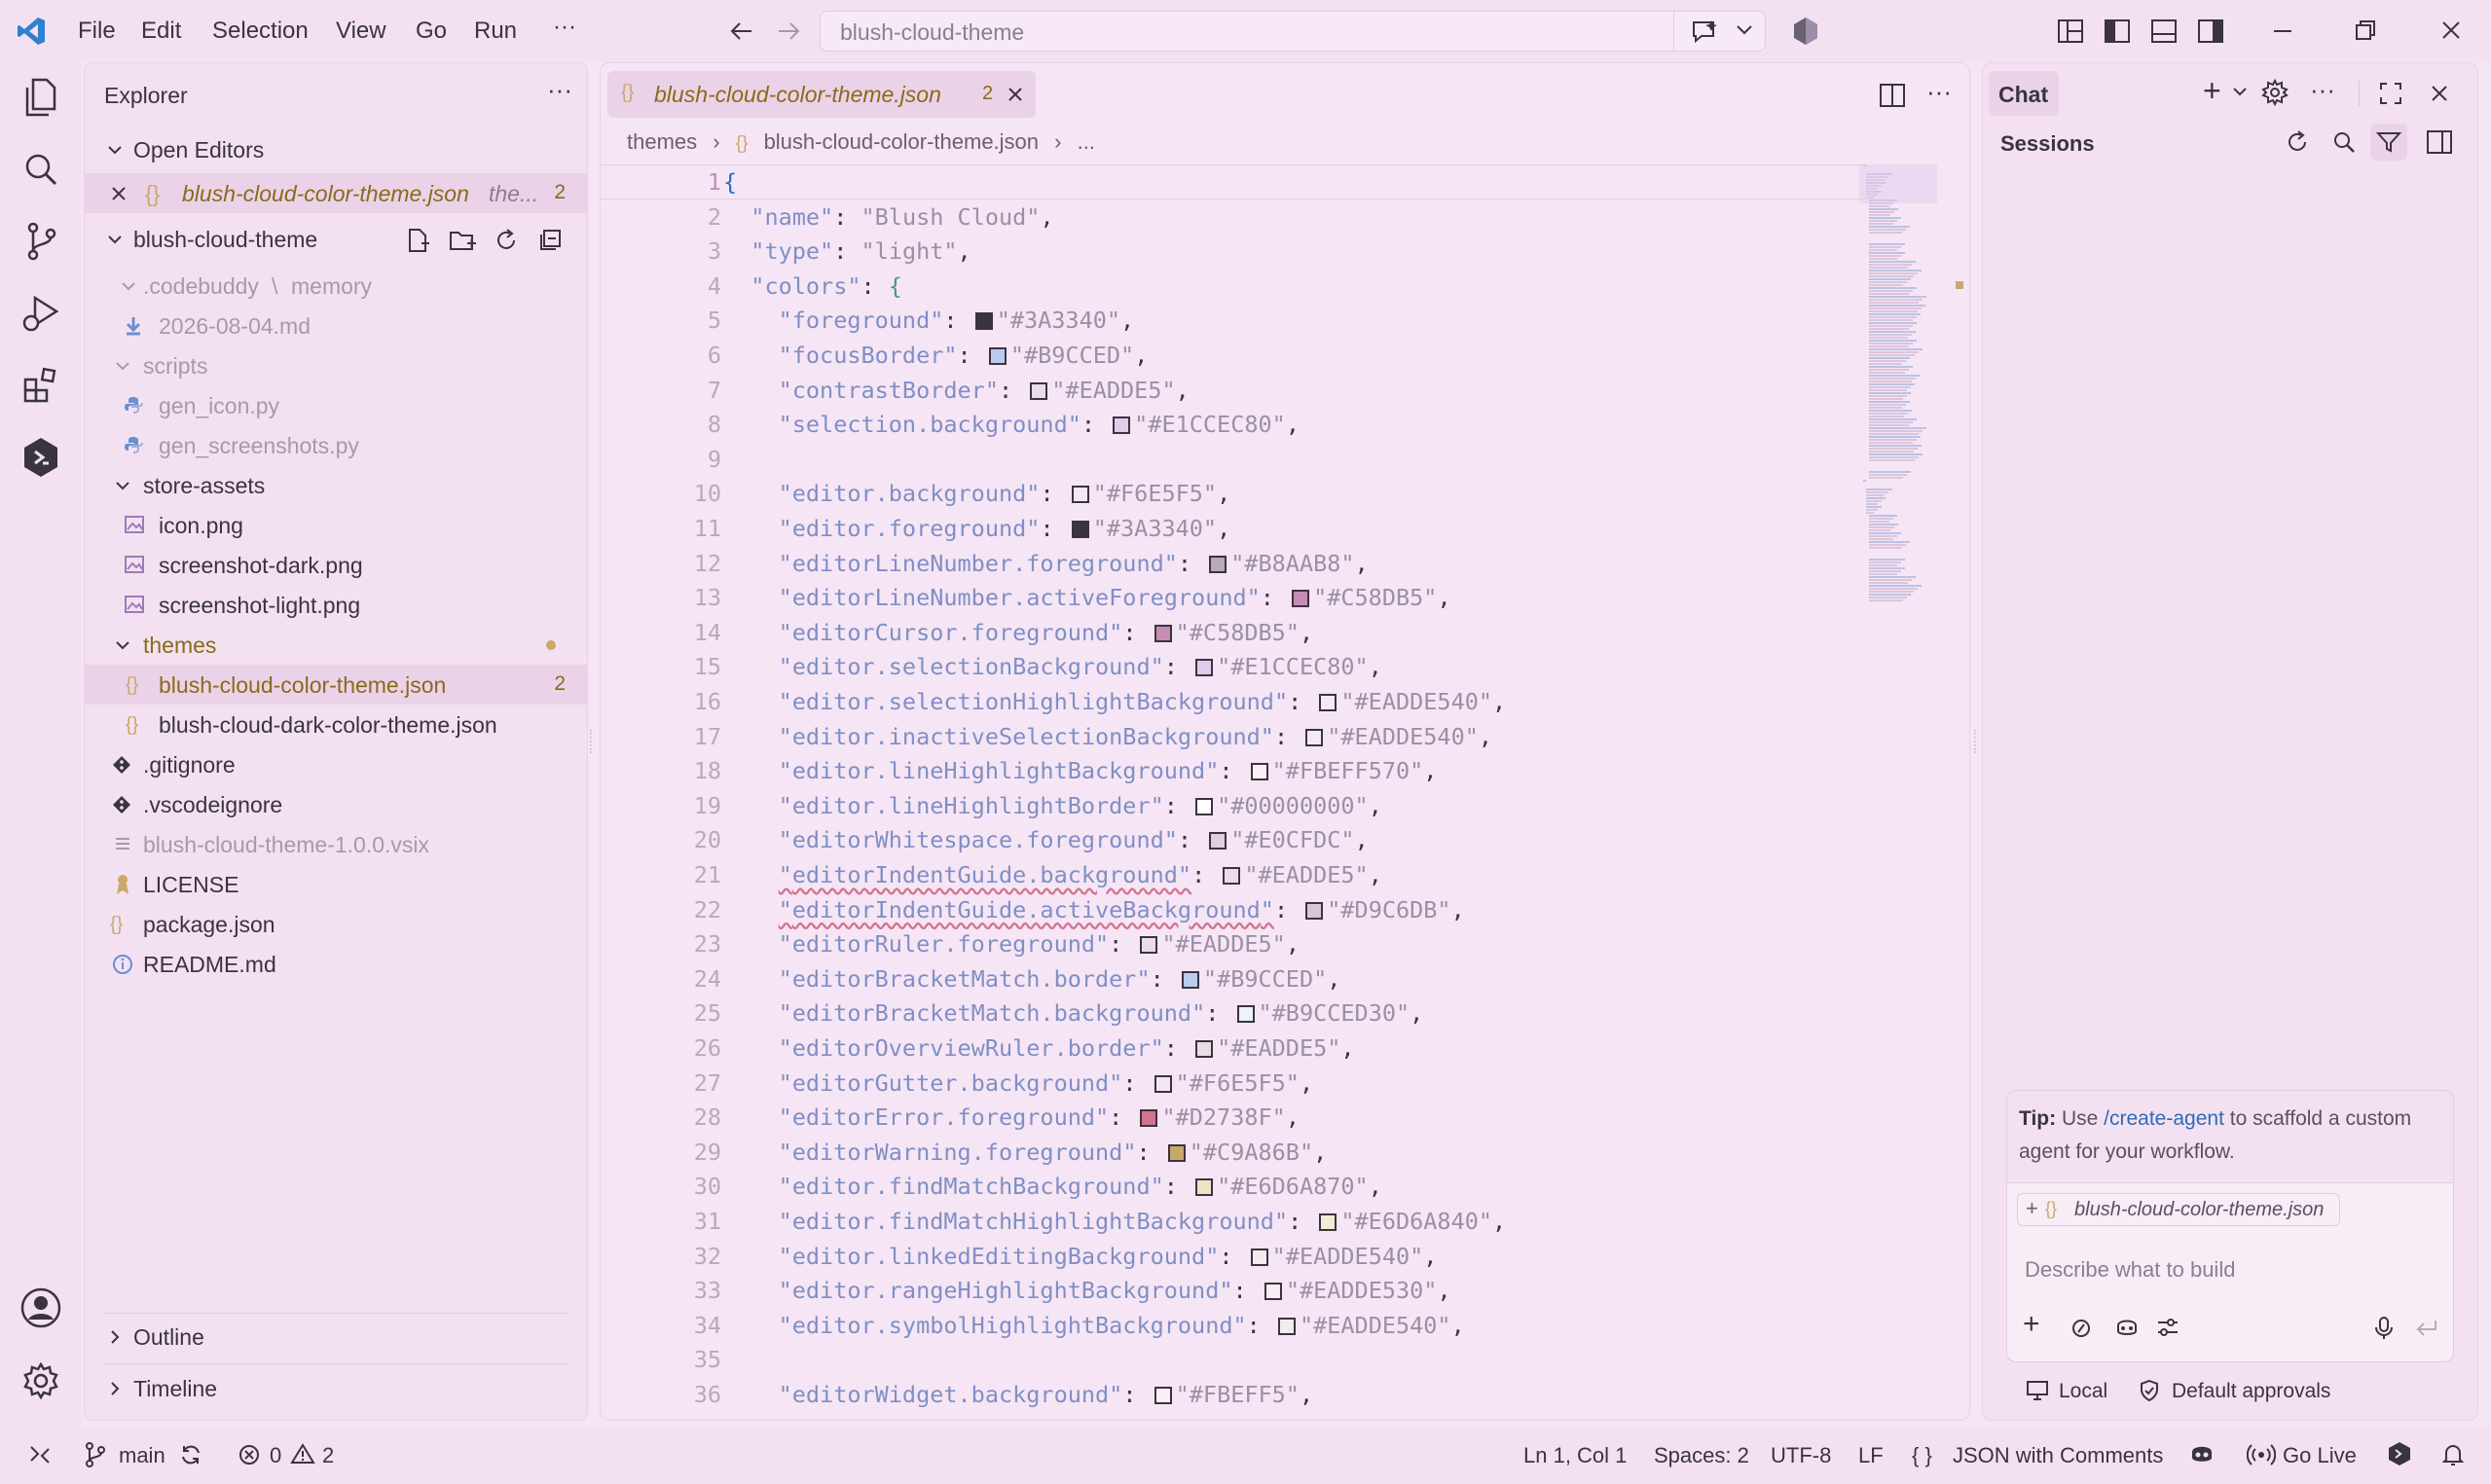 This screenshot has height=1484, width=2491. Describe the element at coordinates (788, 32) in the screenshot. I see `forward-arrow-icon` at that location.